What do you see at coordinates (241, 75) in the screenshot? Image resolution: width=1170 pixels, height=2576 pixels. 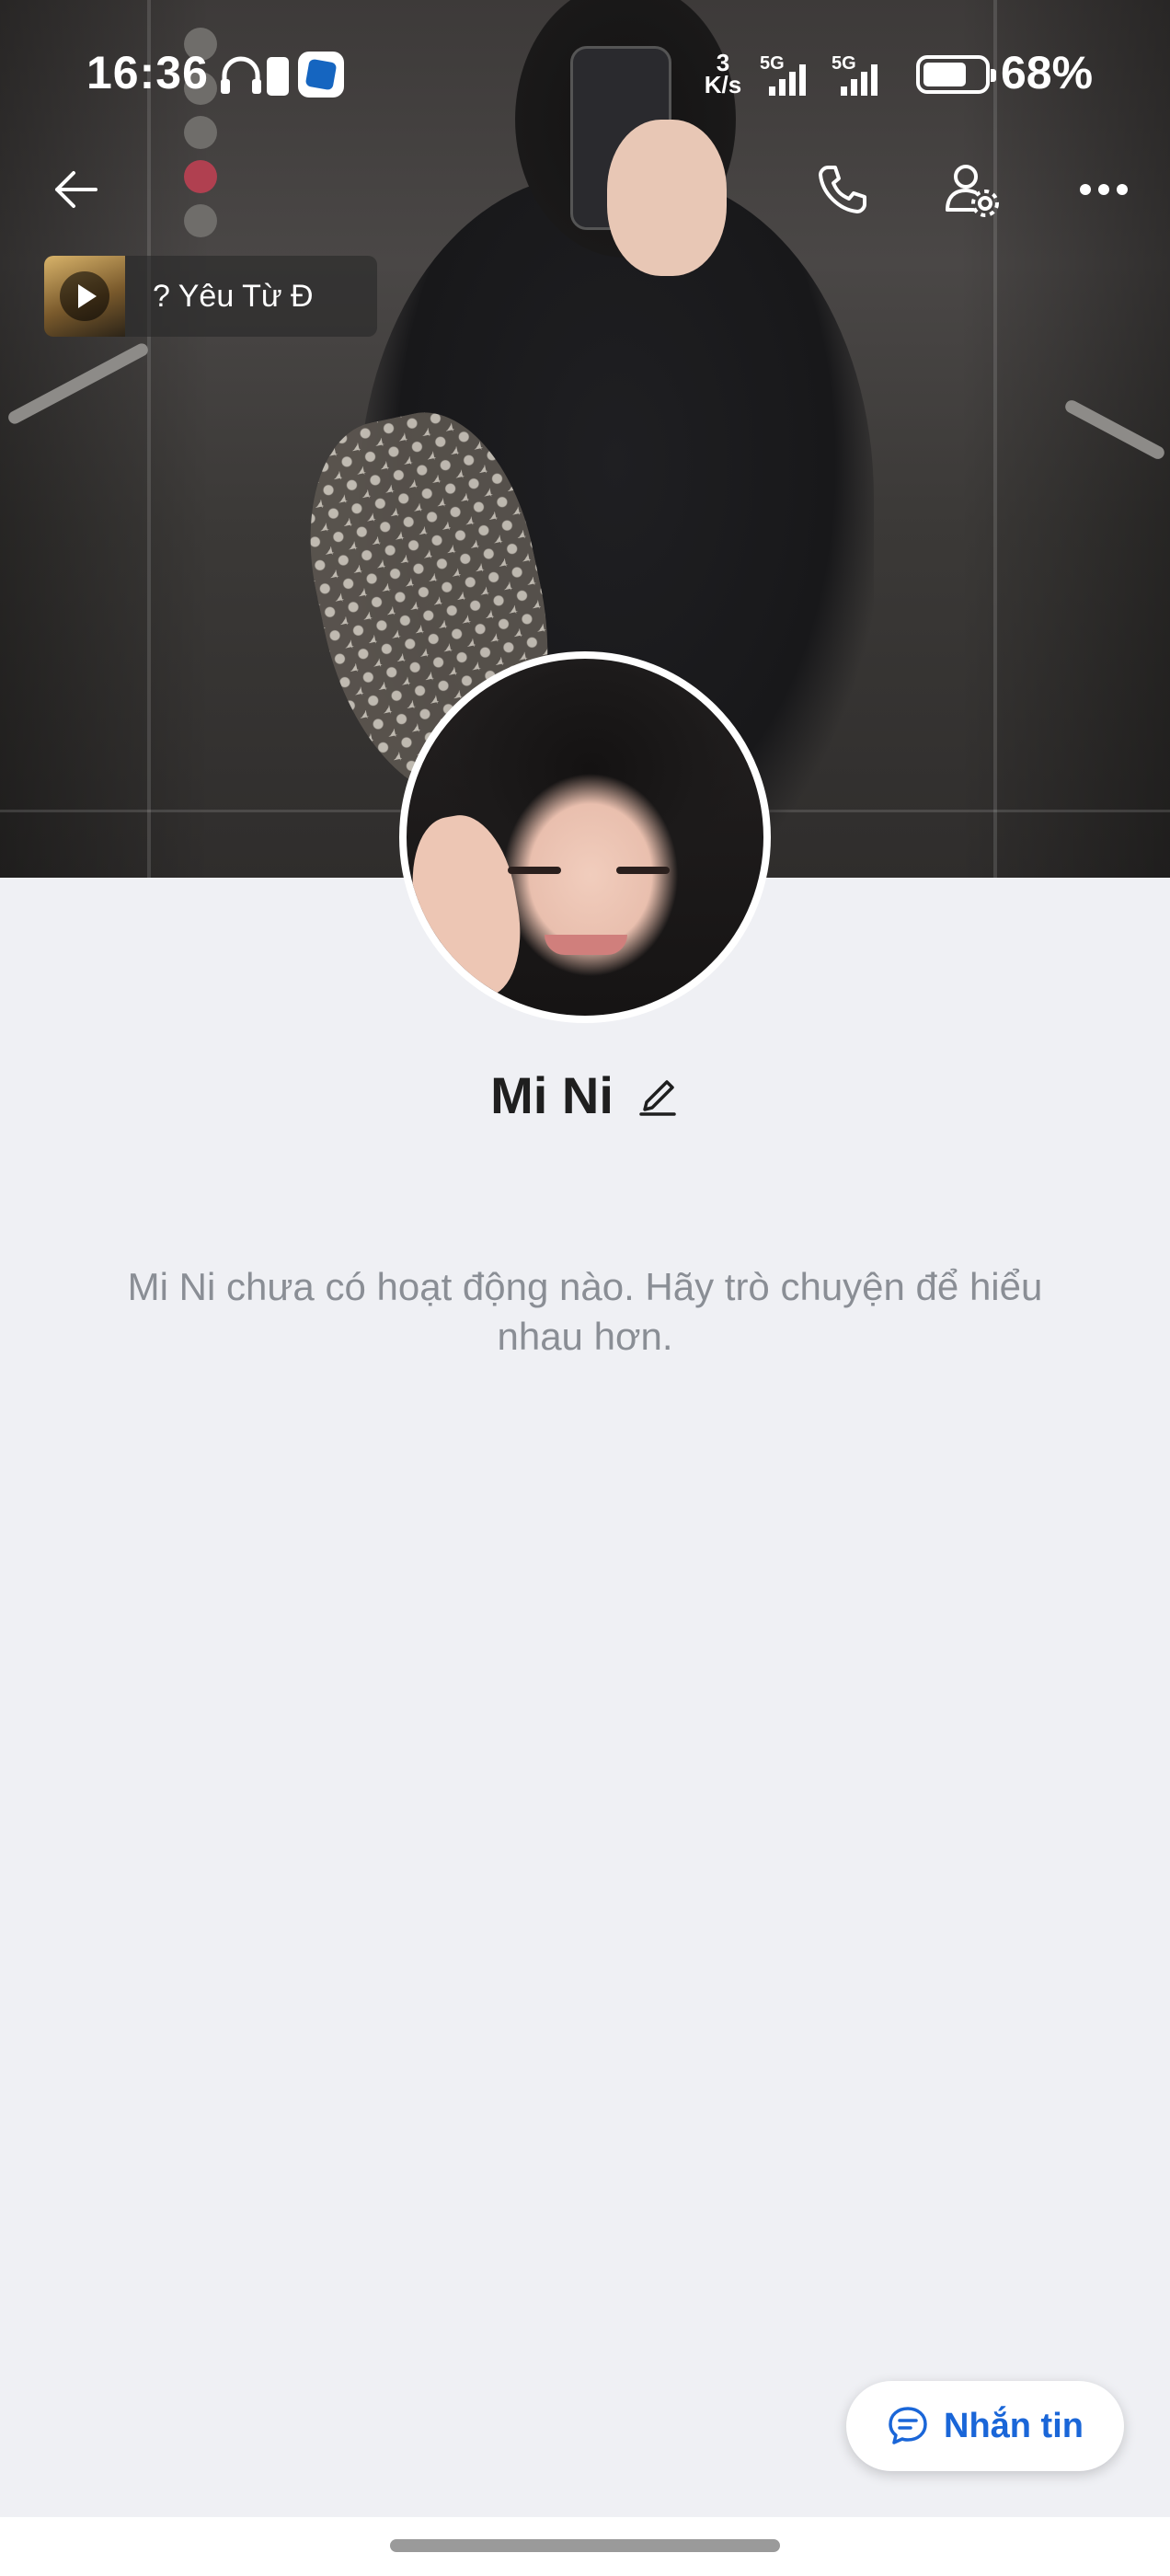 I see `headphones-icon` at bounding box center [241, 75].